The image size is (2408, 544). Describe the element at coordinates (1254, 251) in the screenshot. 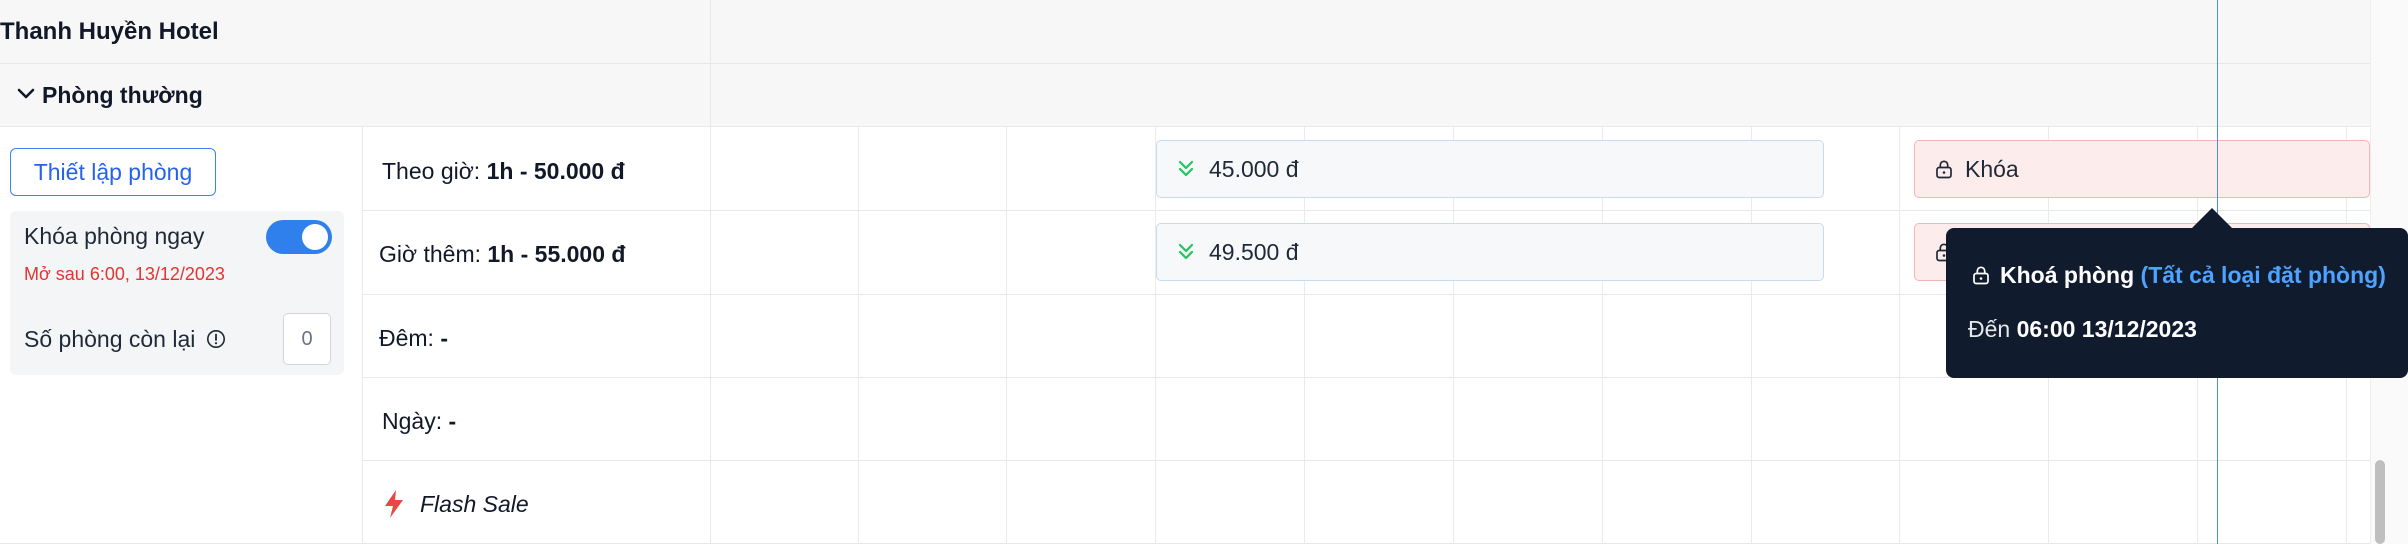

I see `extra-hour-price-value: 49.500 đ` at that location.